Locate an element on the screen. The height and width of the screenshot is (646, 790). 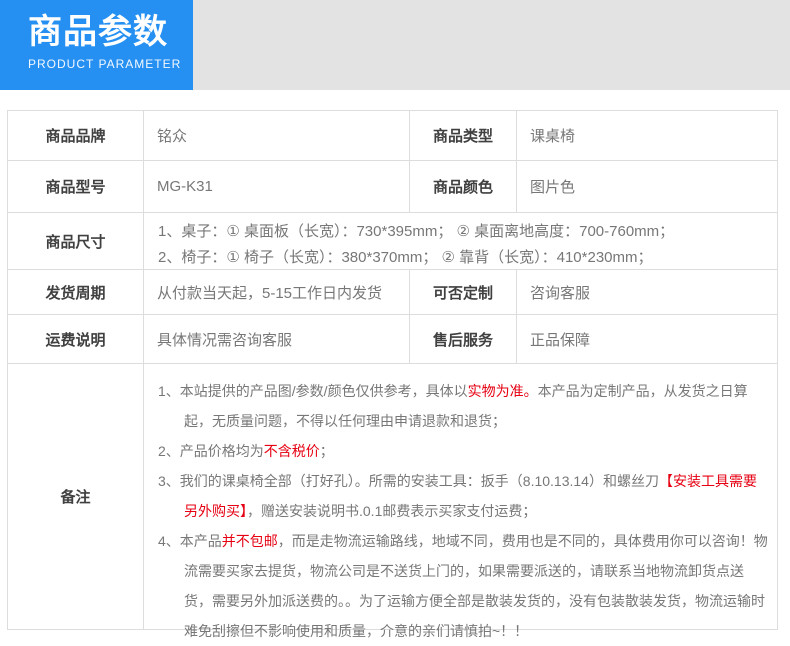
remark-item-2: 2、产品价格均为不含税价； is located at coordinates (463, 451).